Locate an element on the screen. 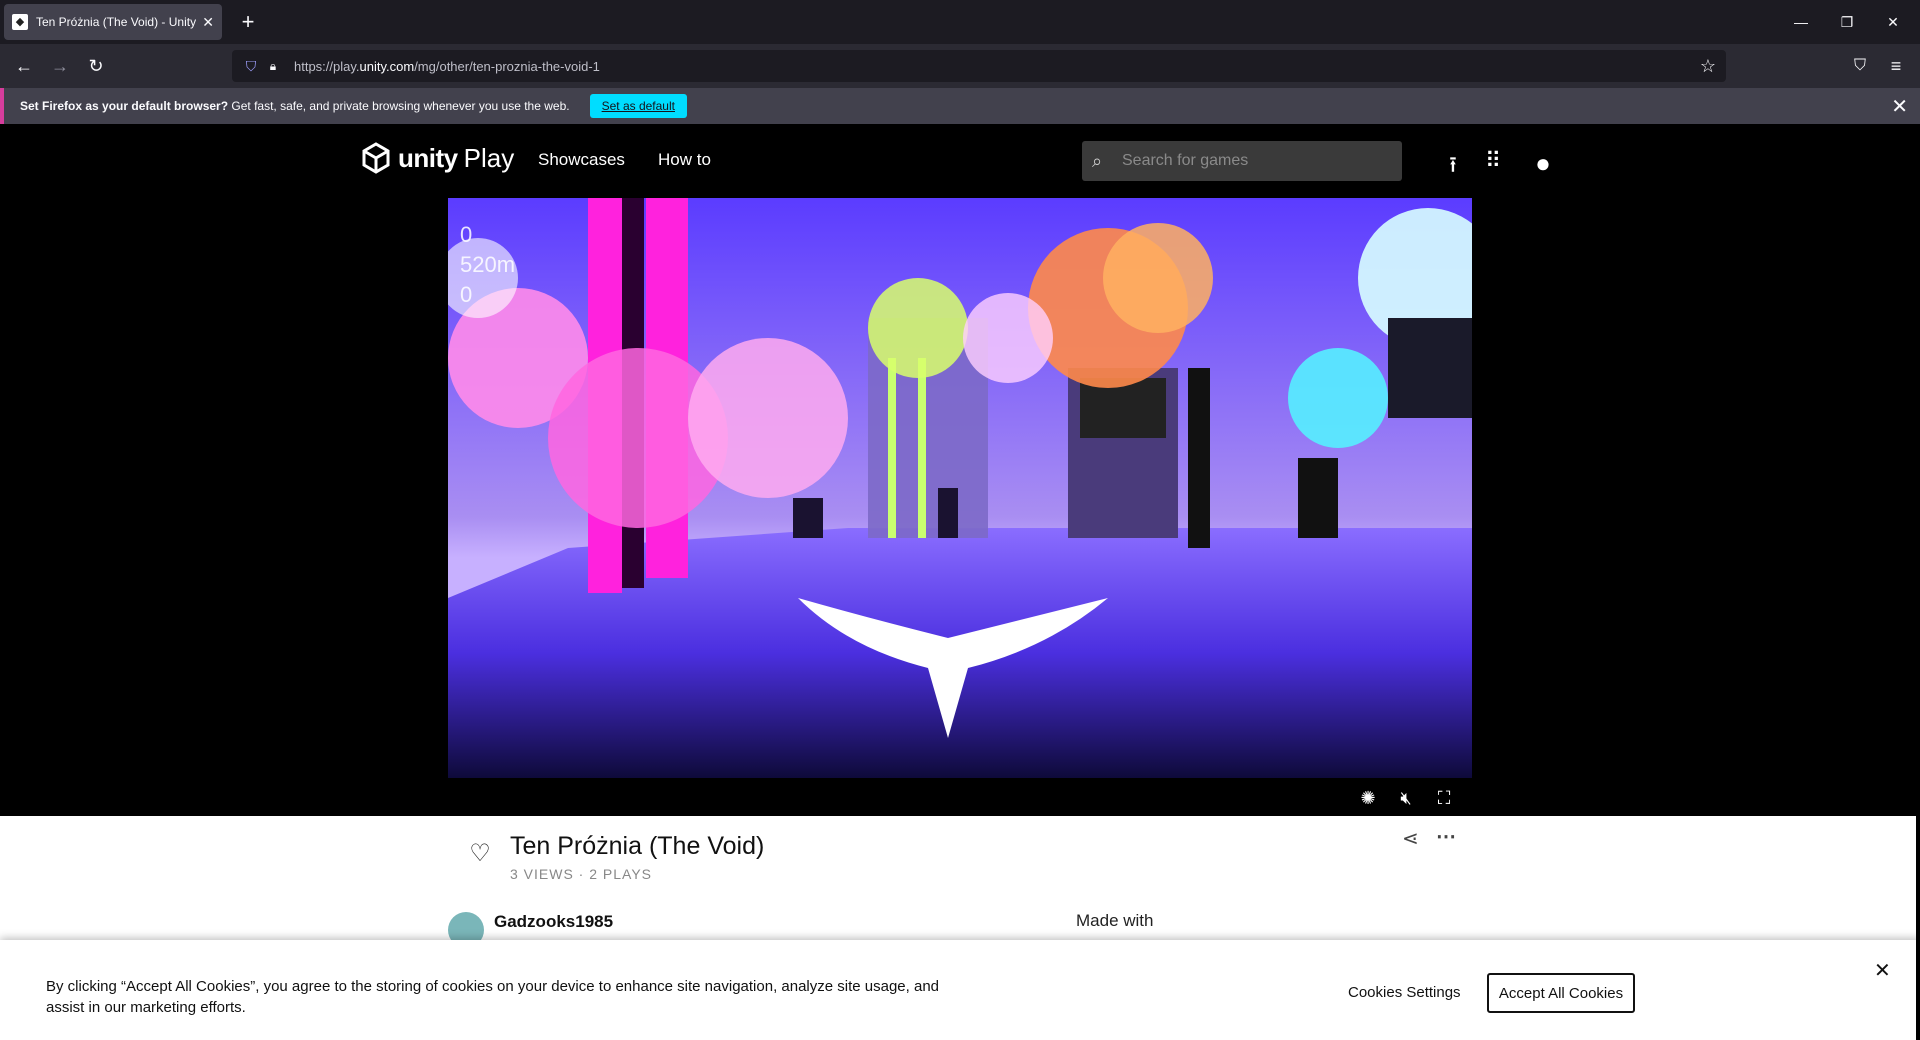 The height and width of the screenshot is (1040, 1920). upload-icon: ⭱ is located at coordinates (1453, 167).